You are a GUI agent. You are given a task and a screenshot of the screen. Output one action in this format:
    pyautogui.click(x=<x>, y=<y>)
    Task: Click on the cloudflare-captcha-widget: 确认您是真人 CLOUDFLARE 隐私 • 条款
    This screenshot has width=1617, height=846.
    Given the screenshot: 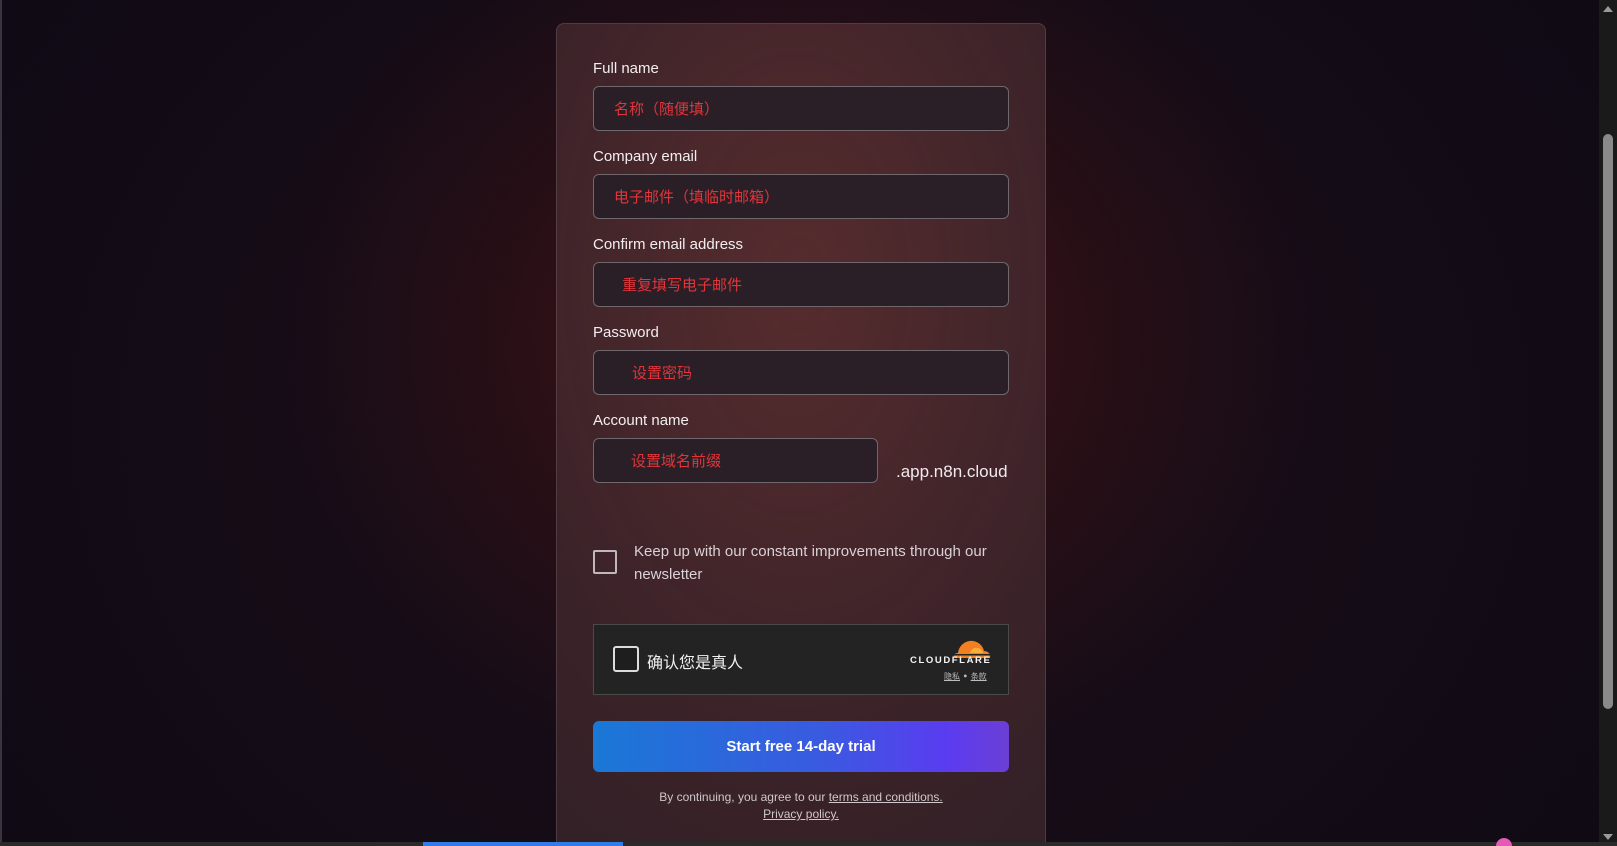 What is the action you would take?
    pyautogui.click(x=801, y=659)
    